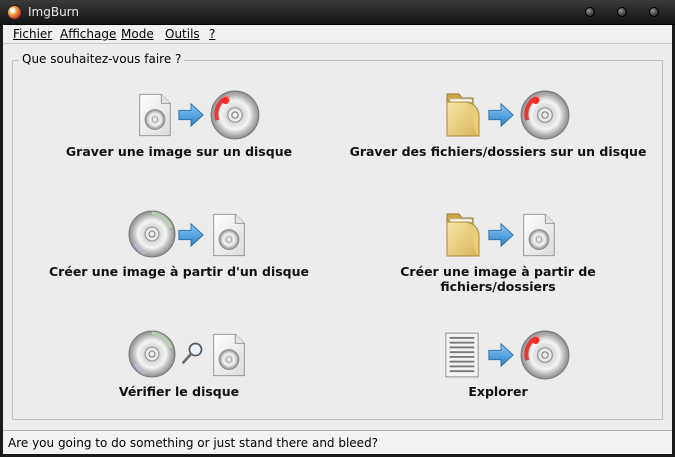 This screenshot has height=457, width=675. I want to click on action-explorer: Explorer, so click(498, 369).